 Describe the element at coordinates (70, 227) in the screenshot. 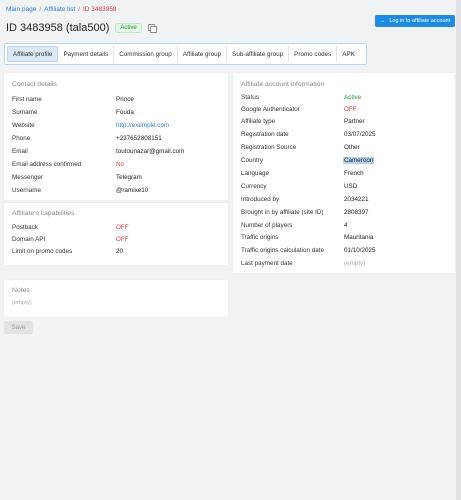

I see `capability-row: Postback OFF` at that location.